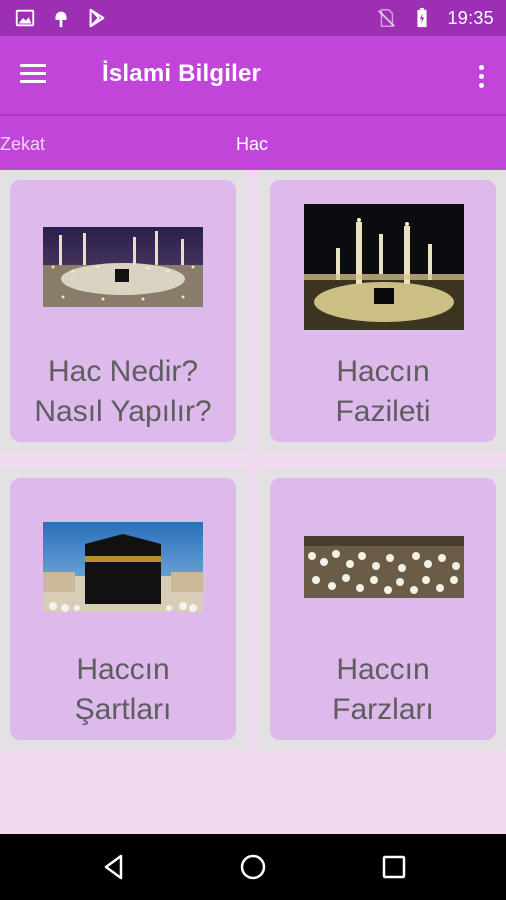 The height and width of the screenshot is (900, 506). What do you see at coordinates (61, 19) in the screenshot?
I see `android-icon` at bounding box center [61, 19].